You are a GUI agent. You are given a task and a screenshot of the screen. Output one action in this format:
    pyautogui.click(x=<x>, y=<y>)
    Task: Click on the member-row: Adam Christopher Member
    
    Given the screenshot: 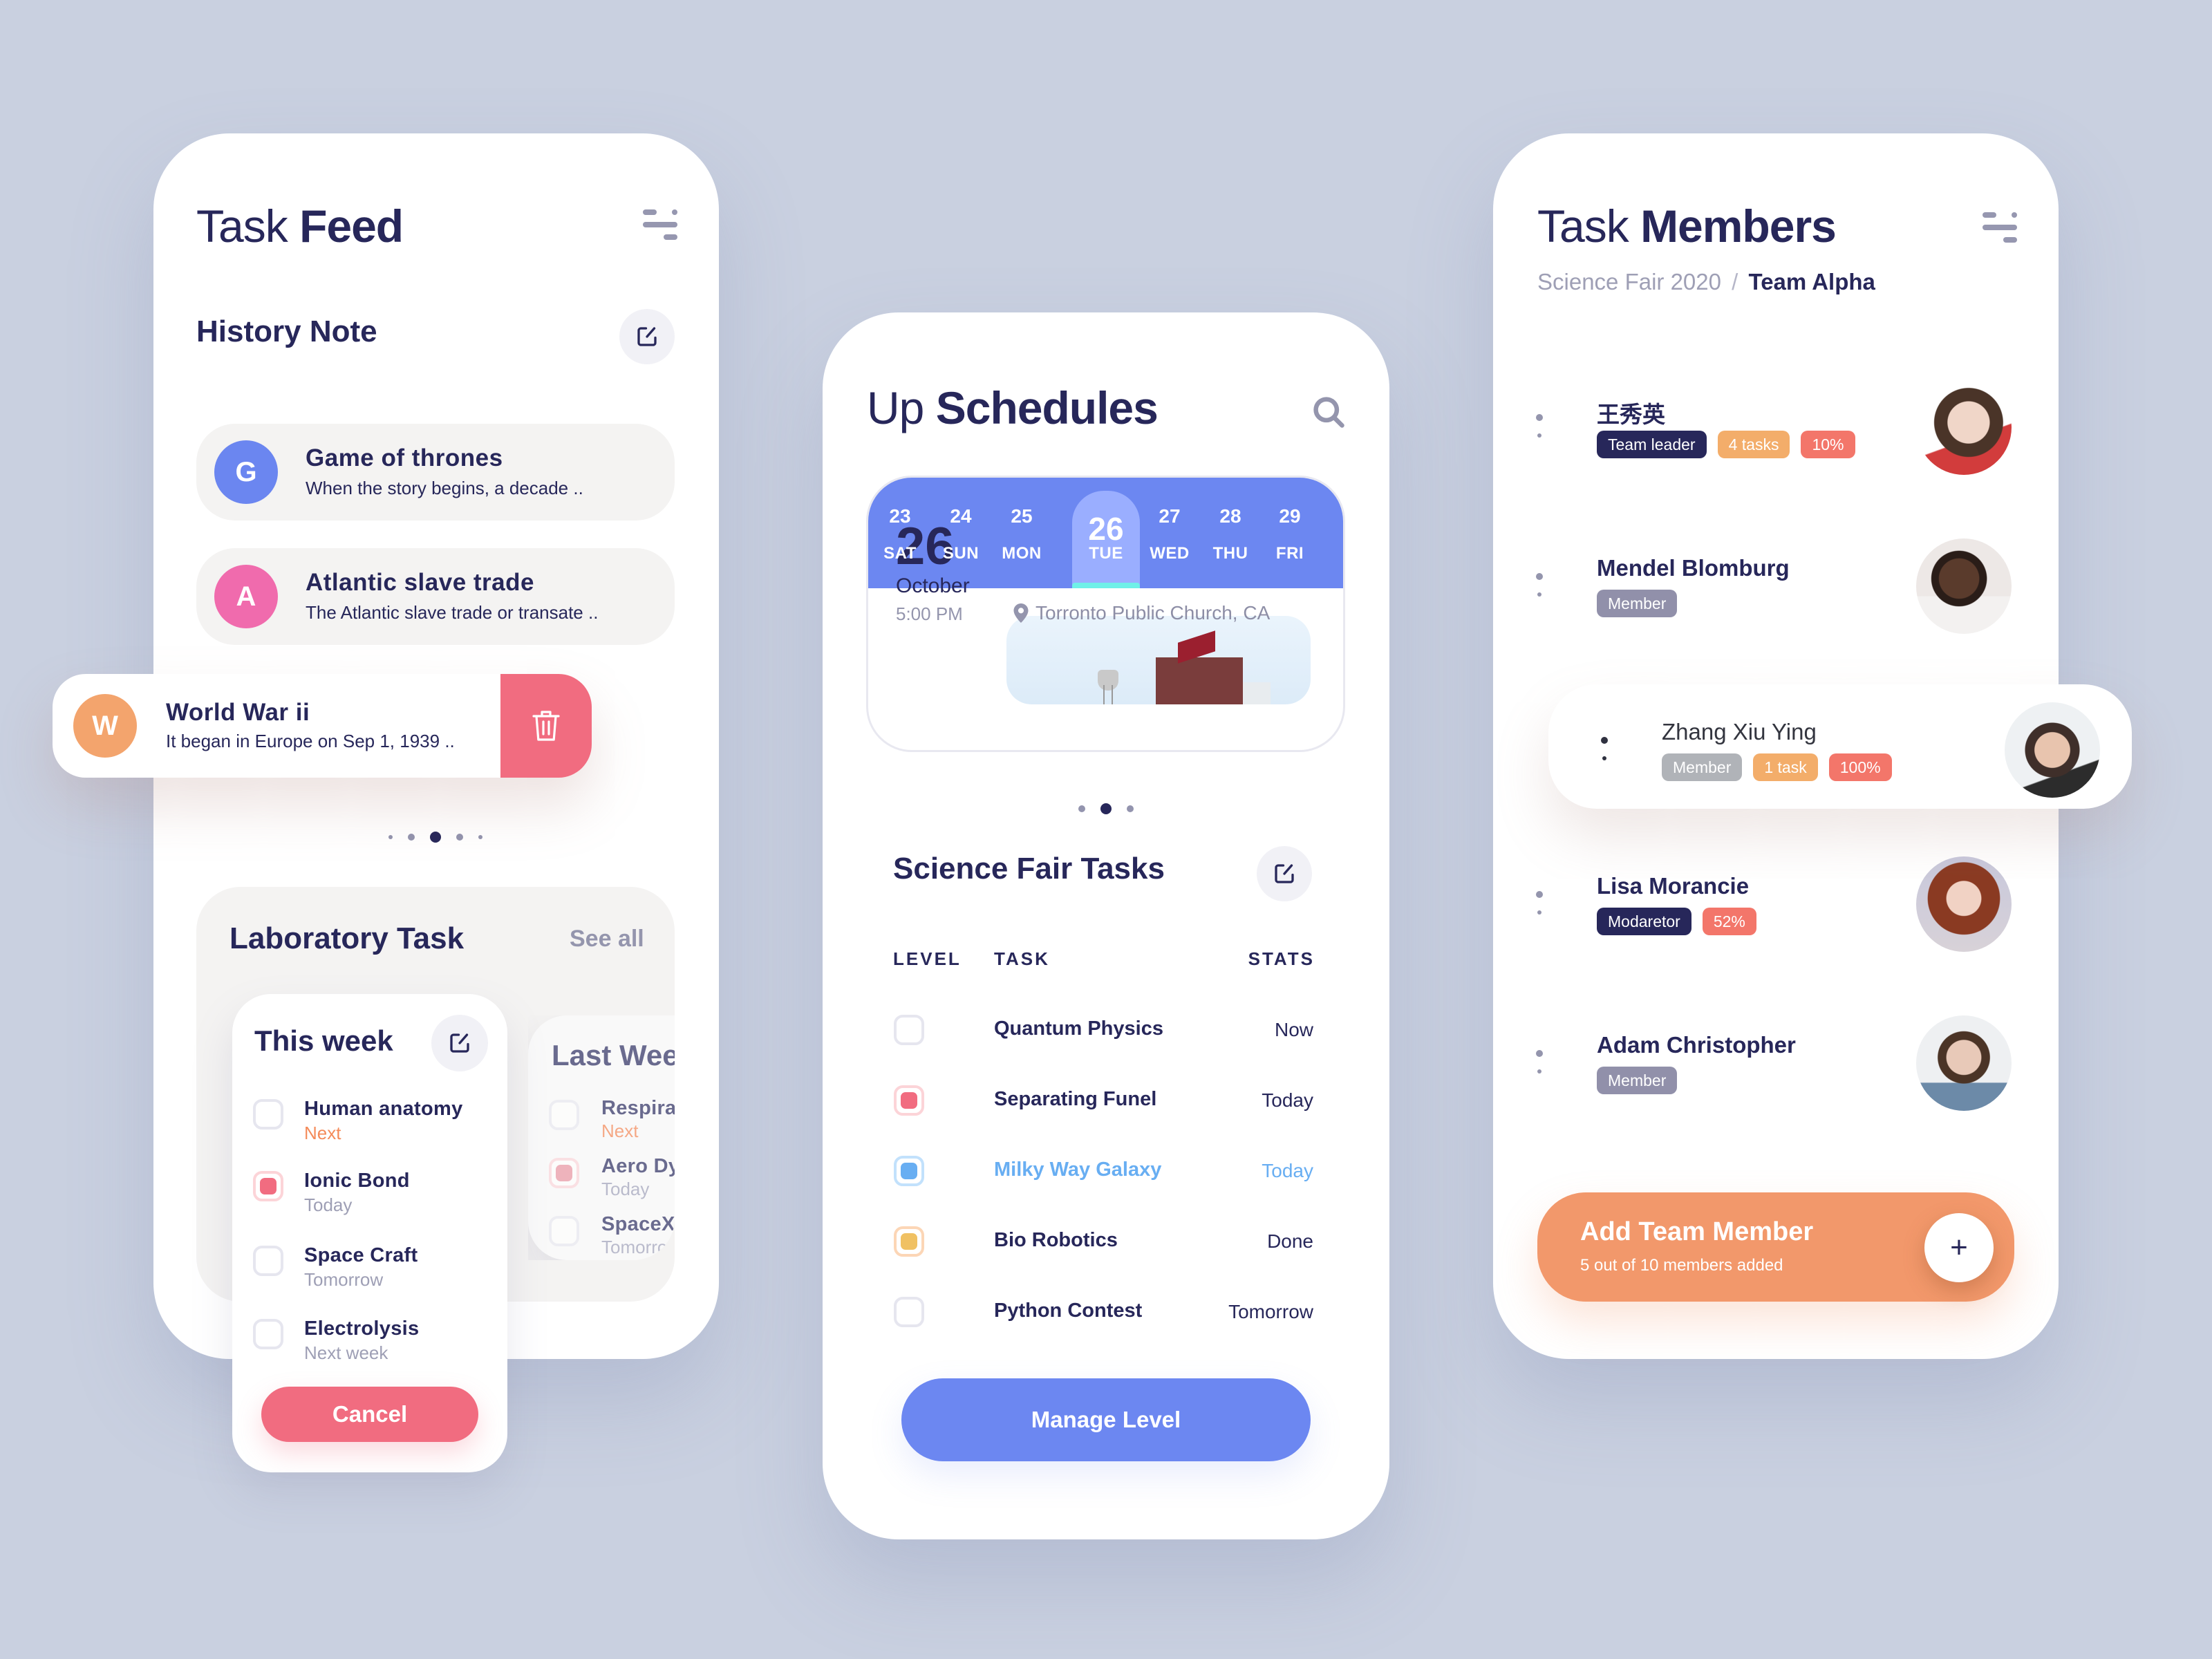 What is the action you would take?
    pyautogui.click(x=1776, y=1075)
    